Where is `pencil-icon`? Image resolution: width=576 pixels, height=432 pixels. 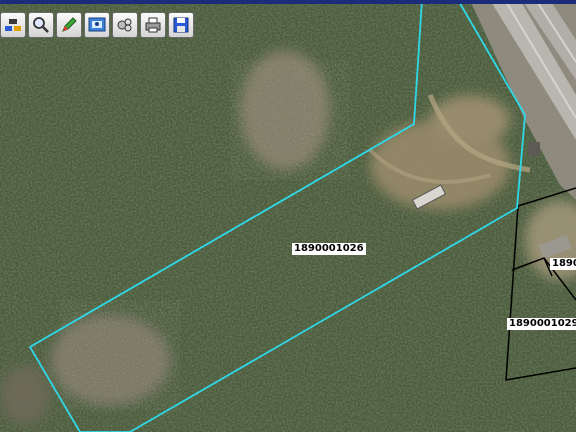
pencil-icon is located at coordinates (69, 25).